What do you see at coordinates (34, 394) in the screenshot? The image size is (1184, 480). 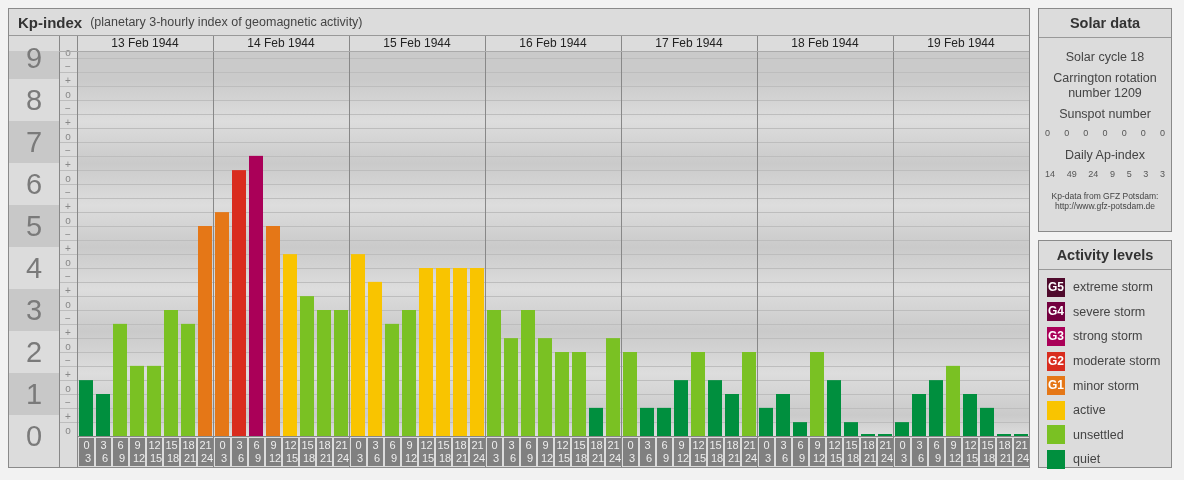 I see `axis-label: 1` at bounding box center [34, 394].